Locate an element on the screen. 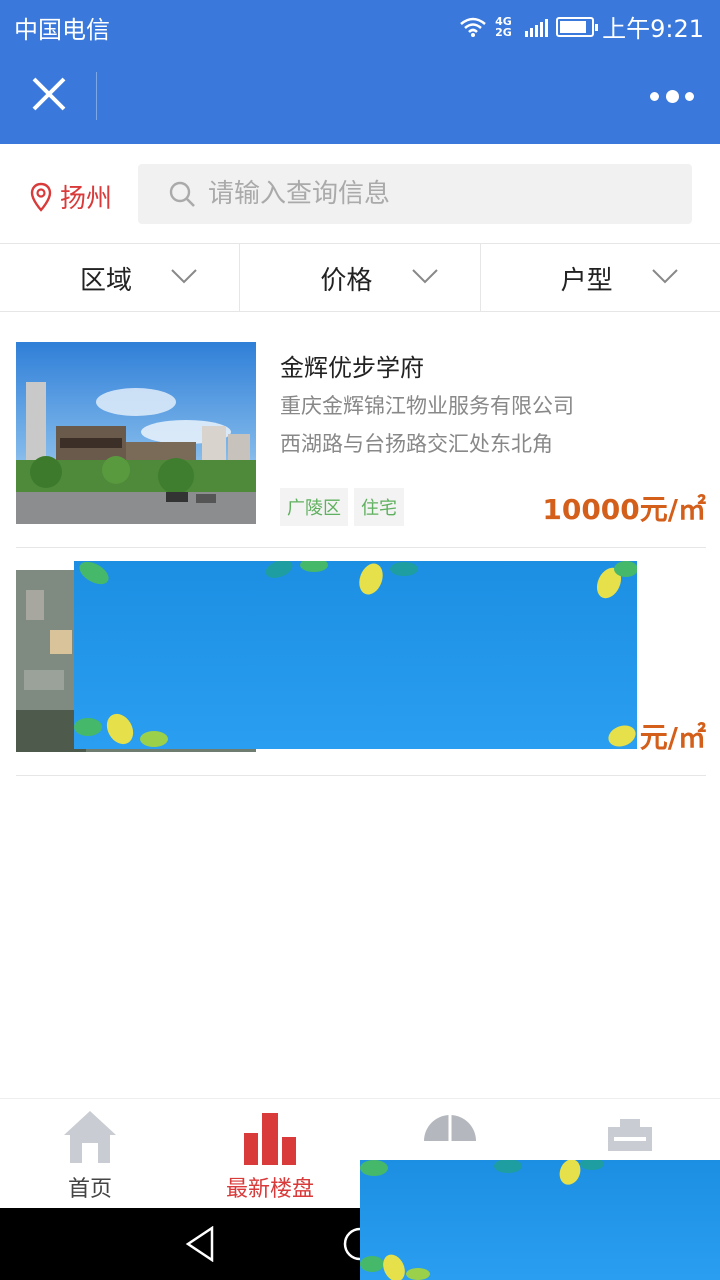 This screenshot has height=1280, width=720. listing-tags: 广陵区 住宅 is located at coordinates (342, 507).